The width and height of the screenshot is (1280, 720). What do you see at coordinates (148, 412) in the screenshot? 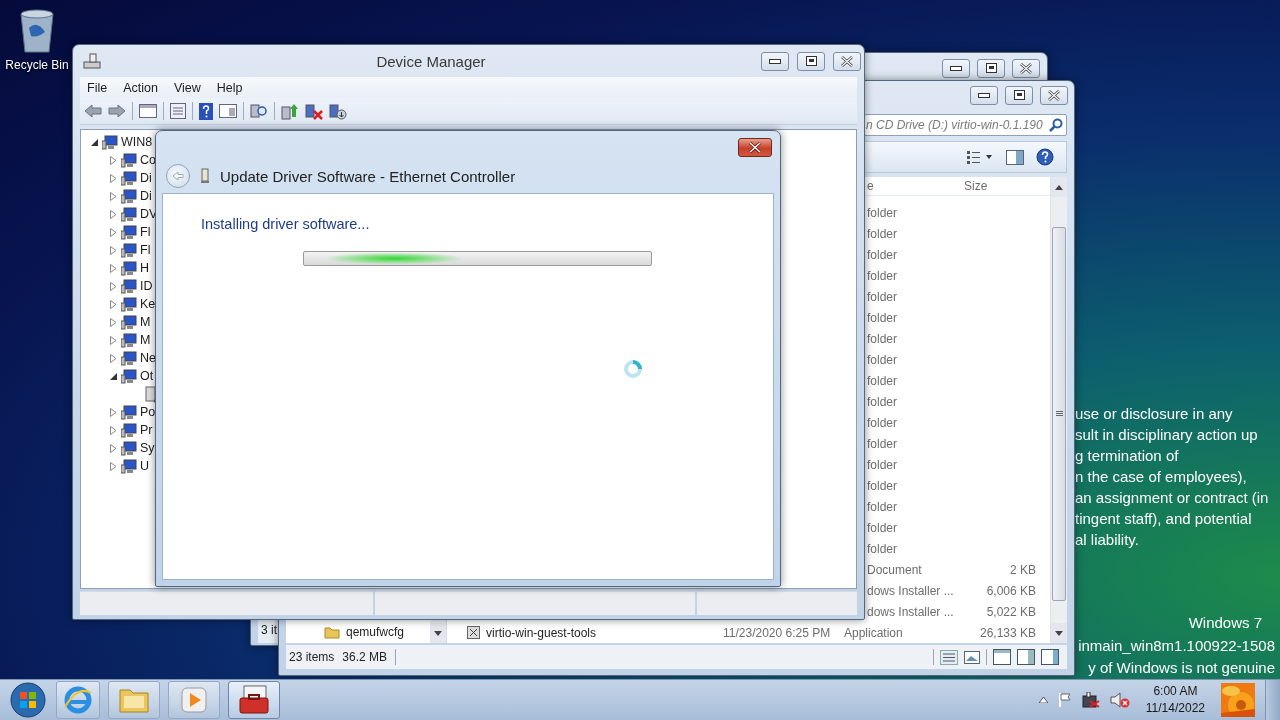
I see `tree-item: Po` at bounding box center [148, 412].